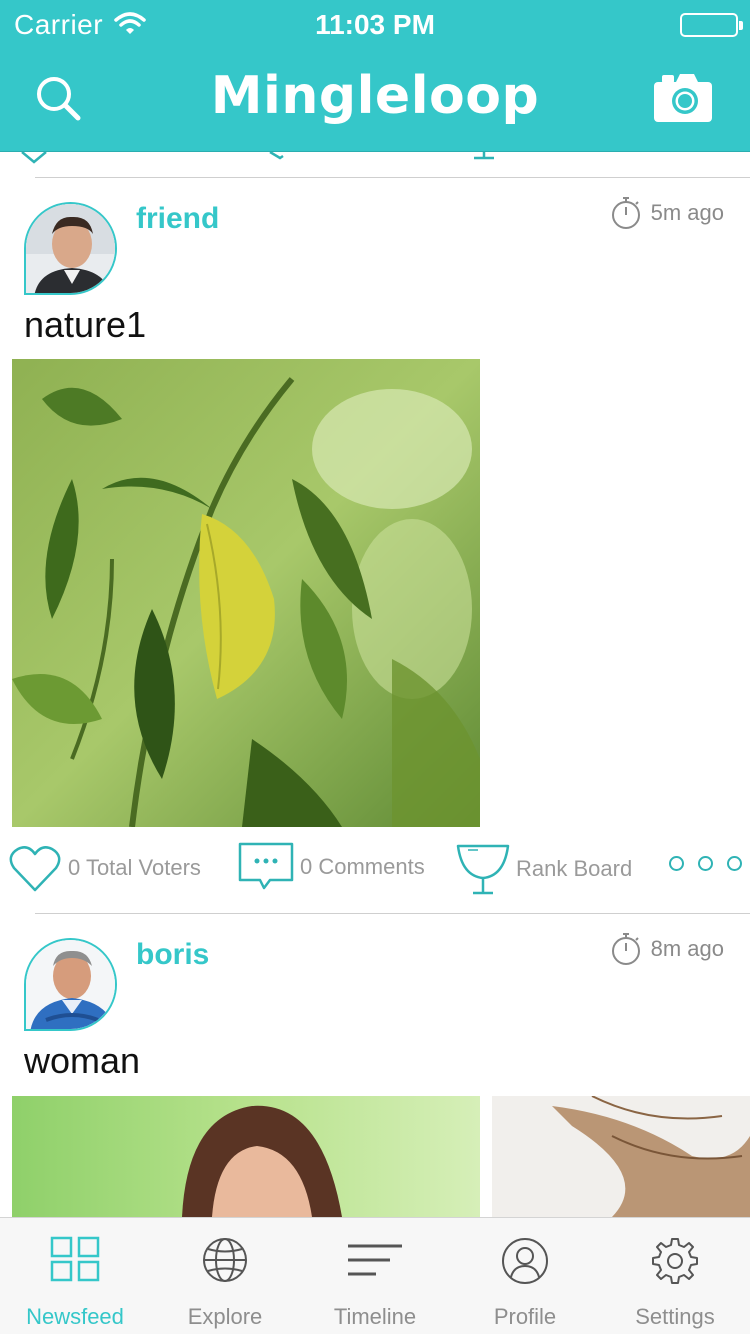 The width and height of the screenshot is (750, 1334). Describe the element at coordinates (525, 1316) in the screenshot. I see `tab-label: Profile` at that location.